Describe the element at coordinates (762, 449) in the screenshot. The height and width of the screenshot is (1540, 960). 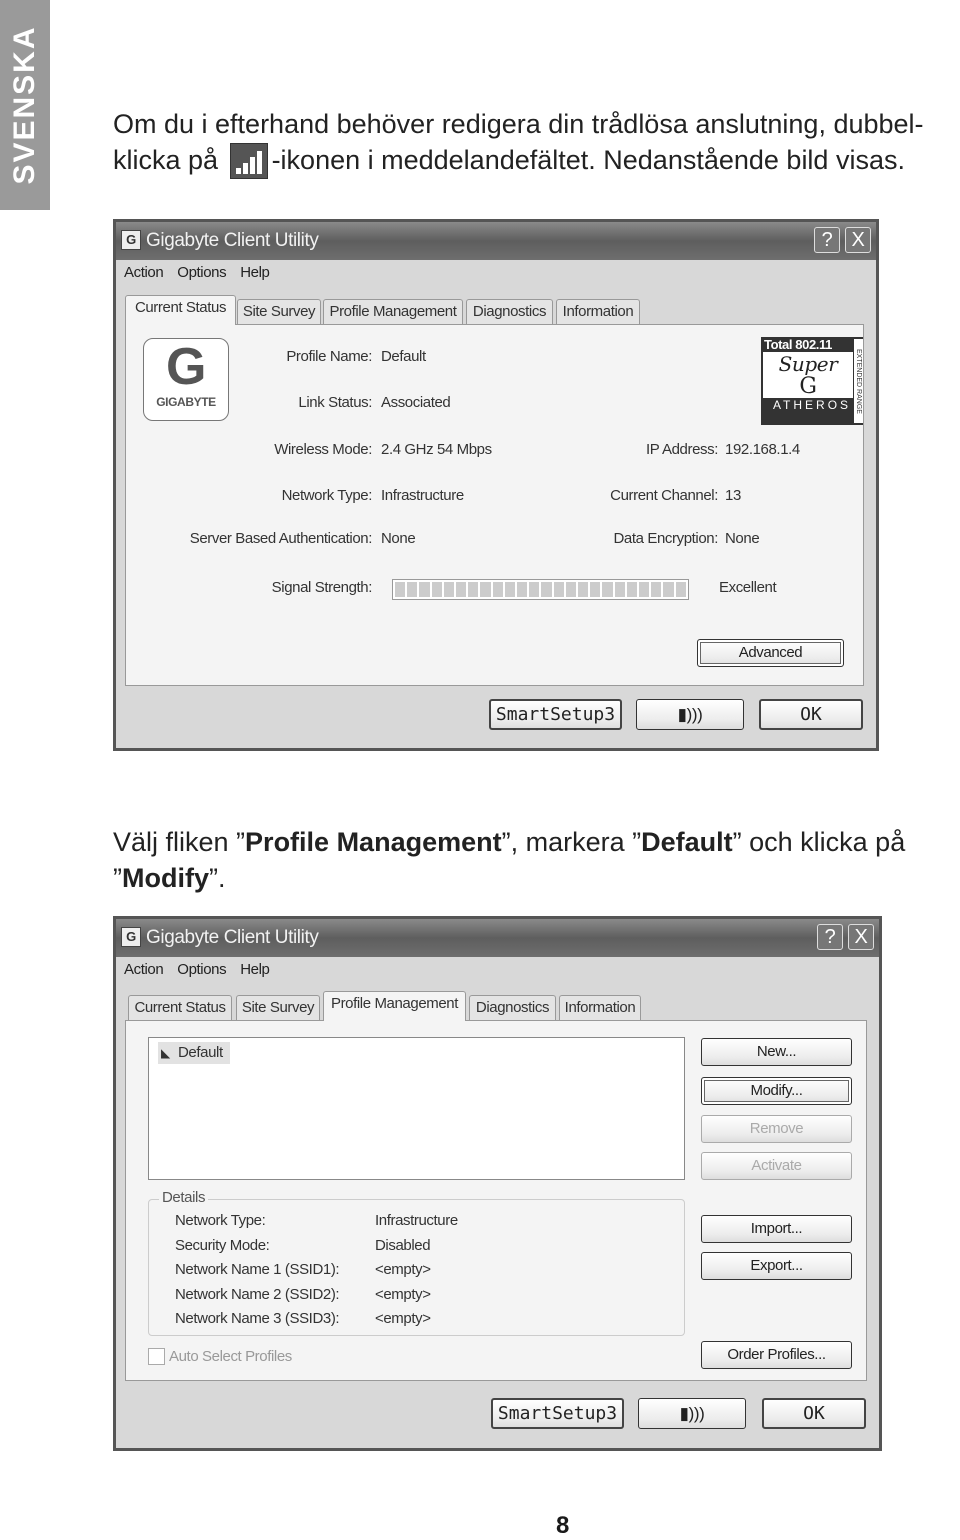
I see `ip-address-value: 192.168.1.4` at that location.